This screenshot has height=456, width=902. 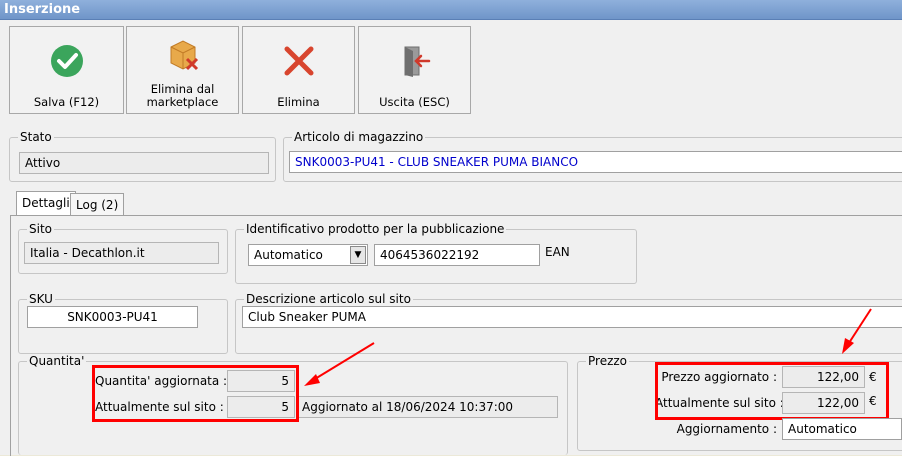 I want to click on quantita-legend: Quantita', so click(x=57, y=361).